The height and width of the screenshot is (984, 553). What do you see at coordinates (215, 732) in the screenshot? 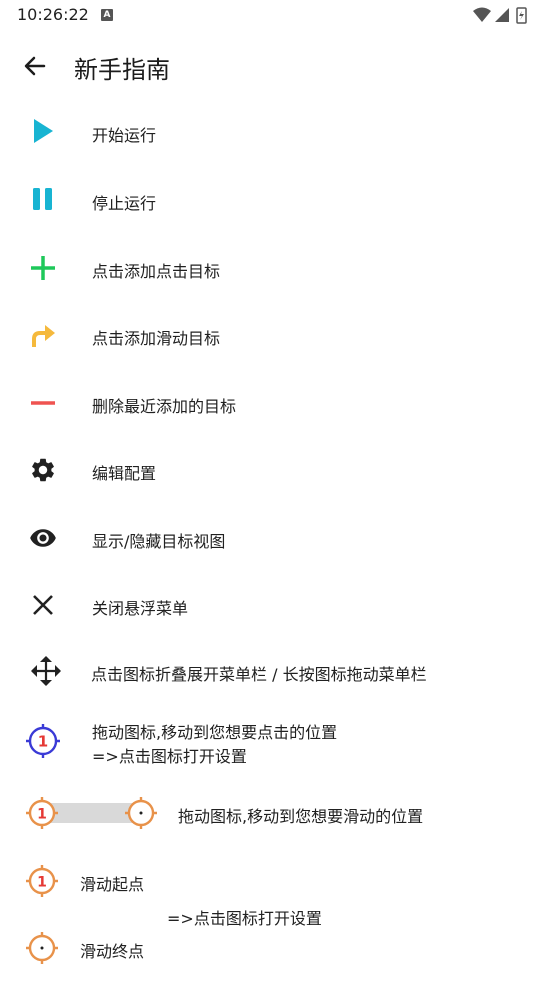
I see `click-target-line1: 拖动图标,移动到您想要点击的位置` at bounding box center [215, 732].